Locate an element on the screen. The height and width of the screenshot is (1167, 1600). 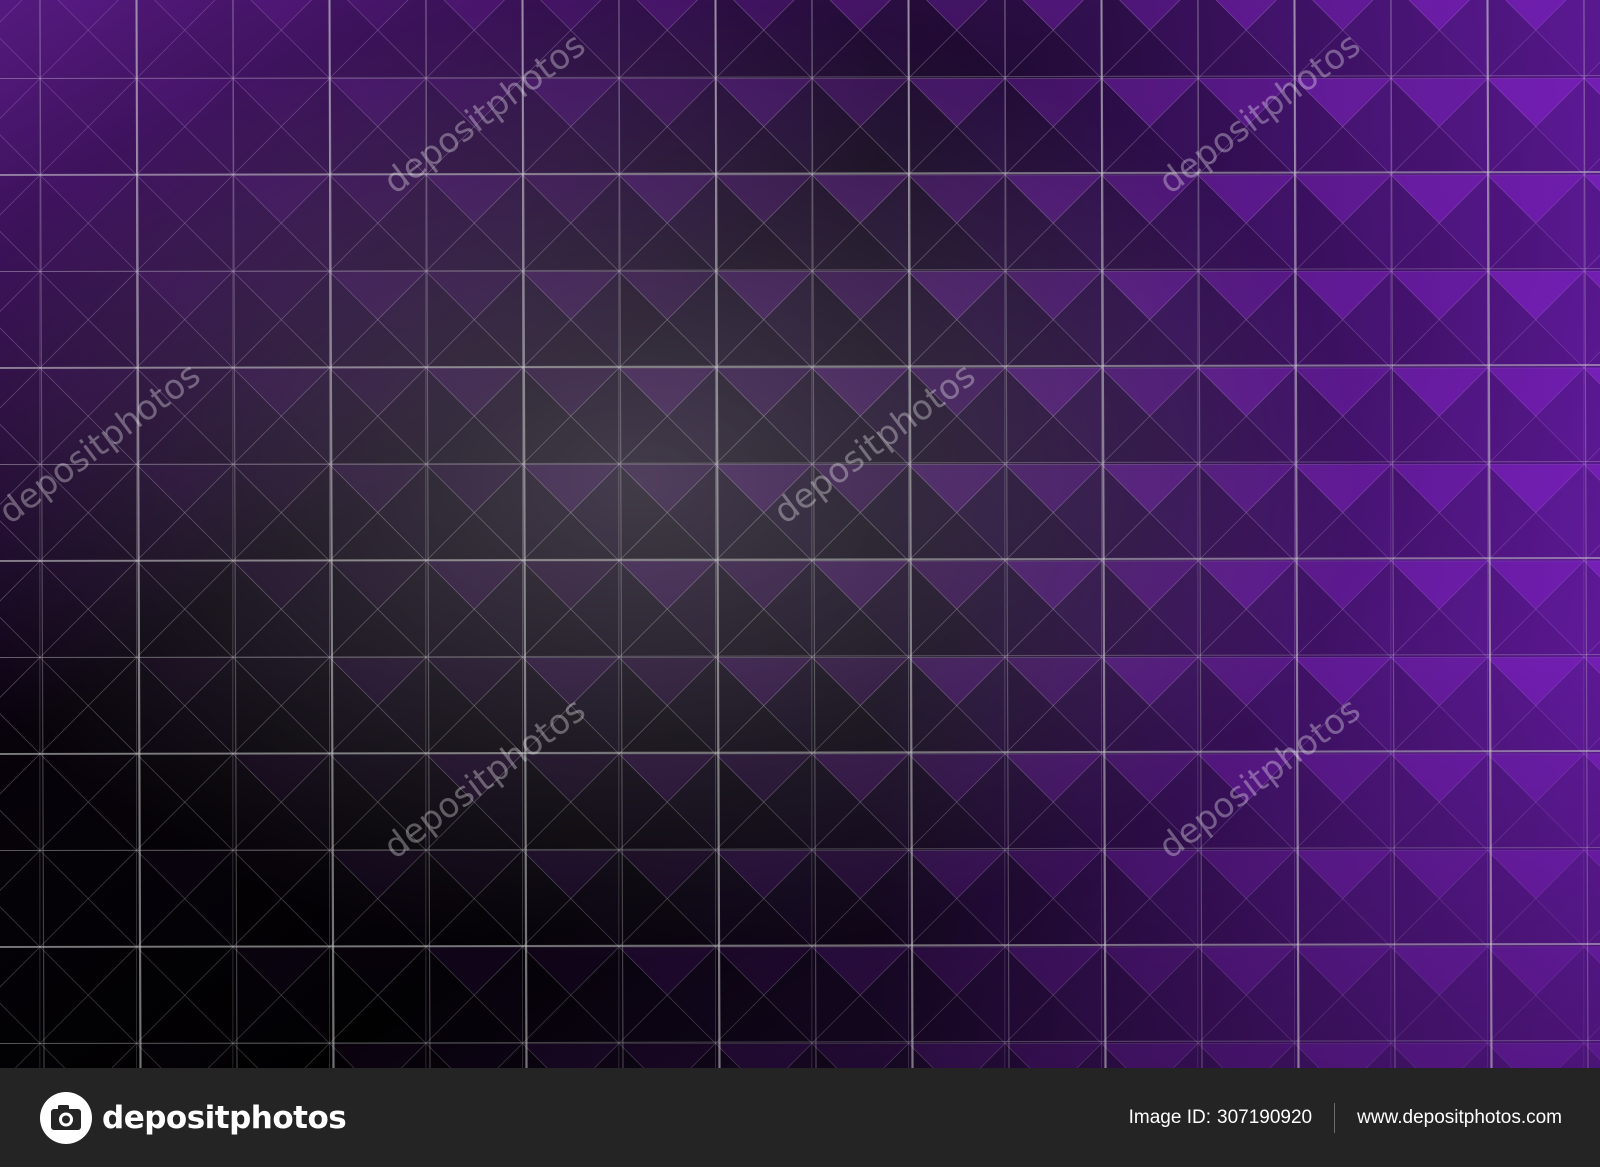
image-id-label: Image ID: is located at coordinates (1169, 1117).